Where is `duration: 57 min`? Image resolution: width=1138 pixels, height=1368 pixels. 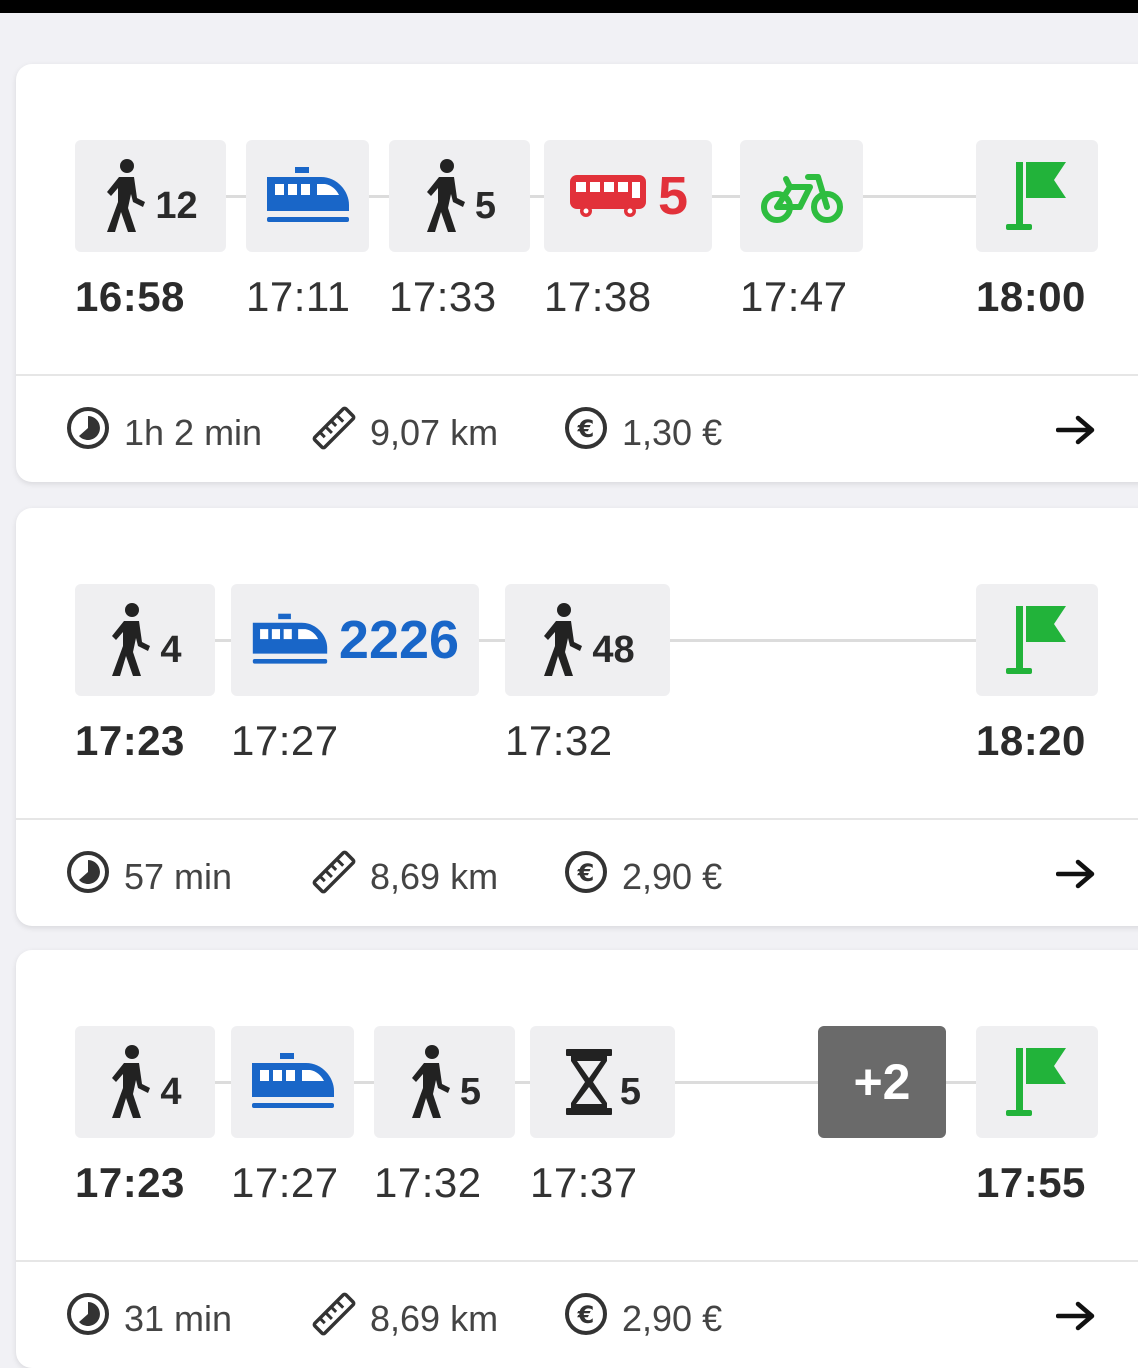 duration: 57 min is located at coordinates (149, 876).